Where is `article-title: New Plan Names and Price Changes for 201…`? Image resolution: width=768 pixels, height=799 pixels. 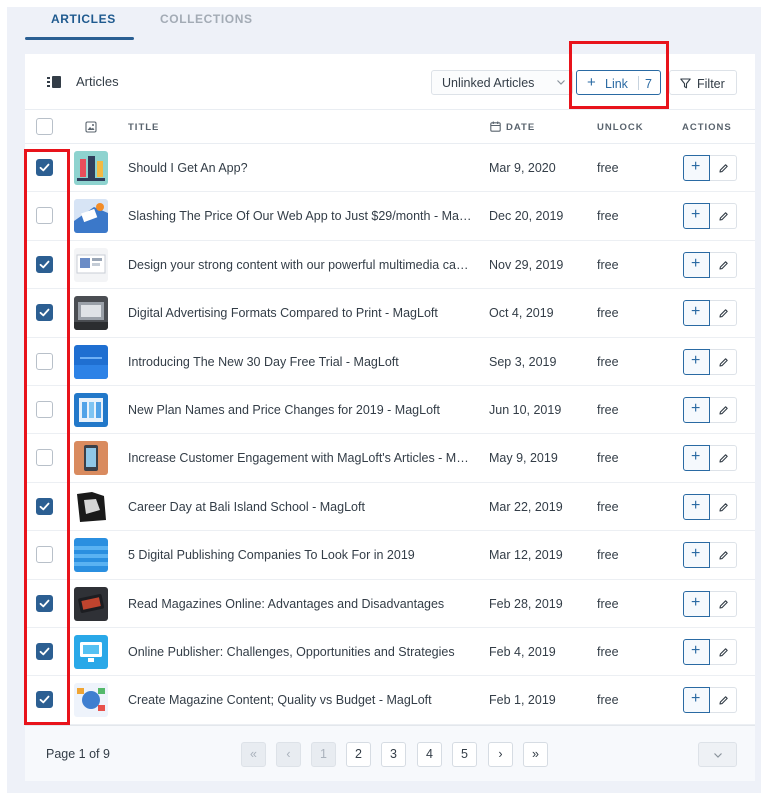
article-title: New Plan Names and Price Changes for 201… is located at coordinates (300, 410).